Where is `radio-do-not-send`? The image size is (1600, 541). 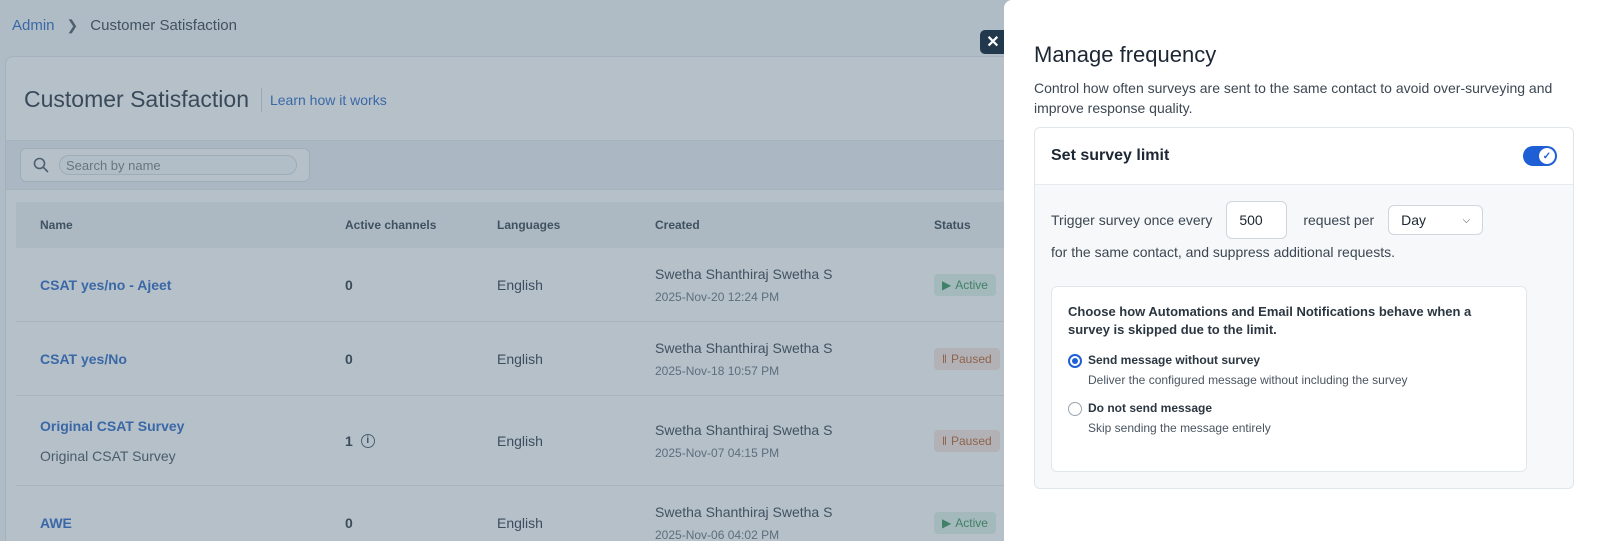
radio-do-not-send is located at coordinates (1075, 409).